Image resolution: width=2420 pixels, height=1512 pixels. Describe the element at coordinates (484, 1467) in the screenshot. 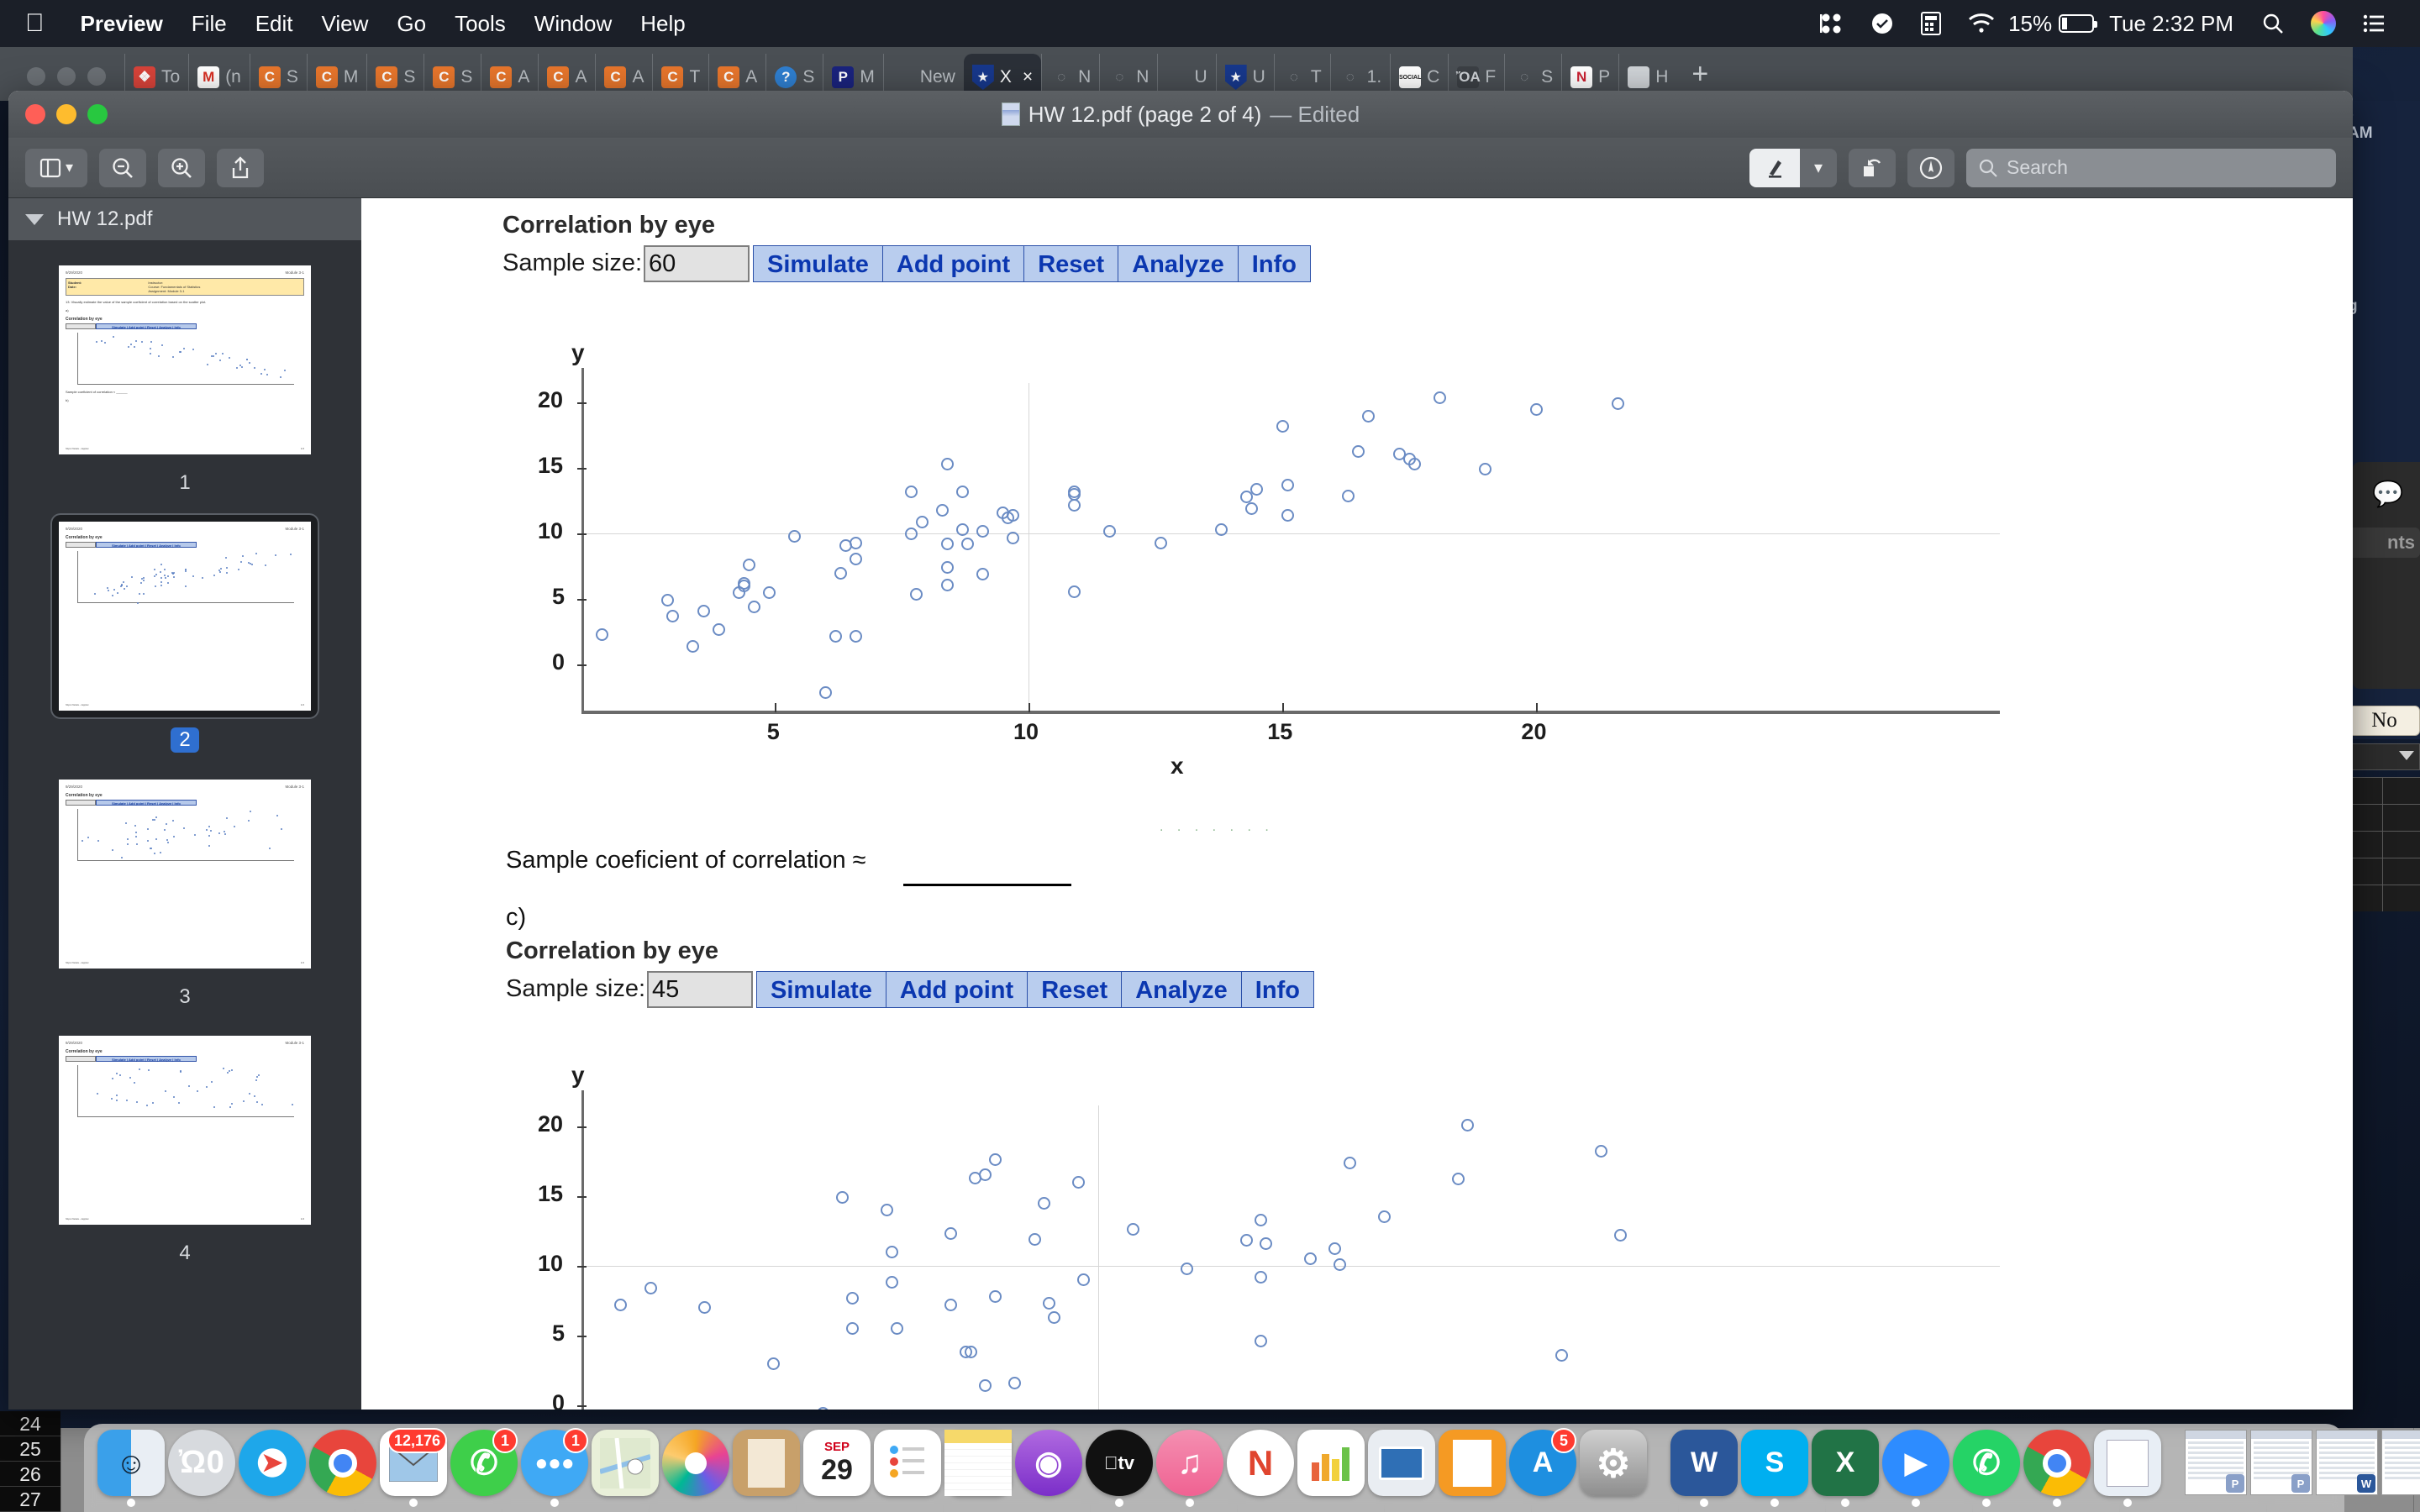

I see `facetime-icon: ✆ 1` at that location.